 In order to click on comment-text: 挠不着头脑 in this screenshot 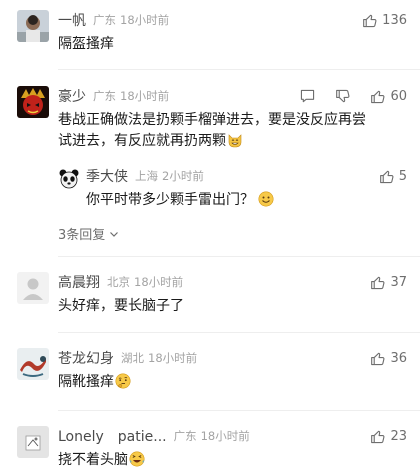, I will do `click(101, 460)`.